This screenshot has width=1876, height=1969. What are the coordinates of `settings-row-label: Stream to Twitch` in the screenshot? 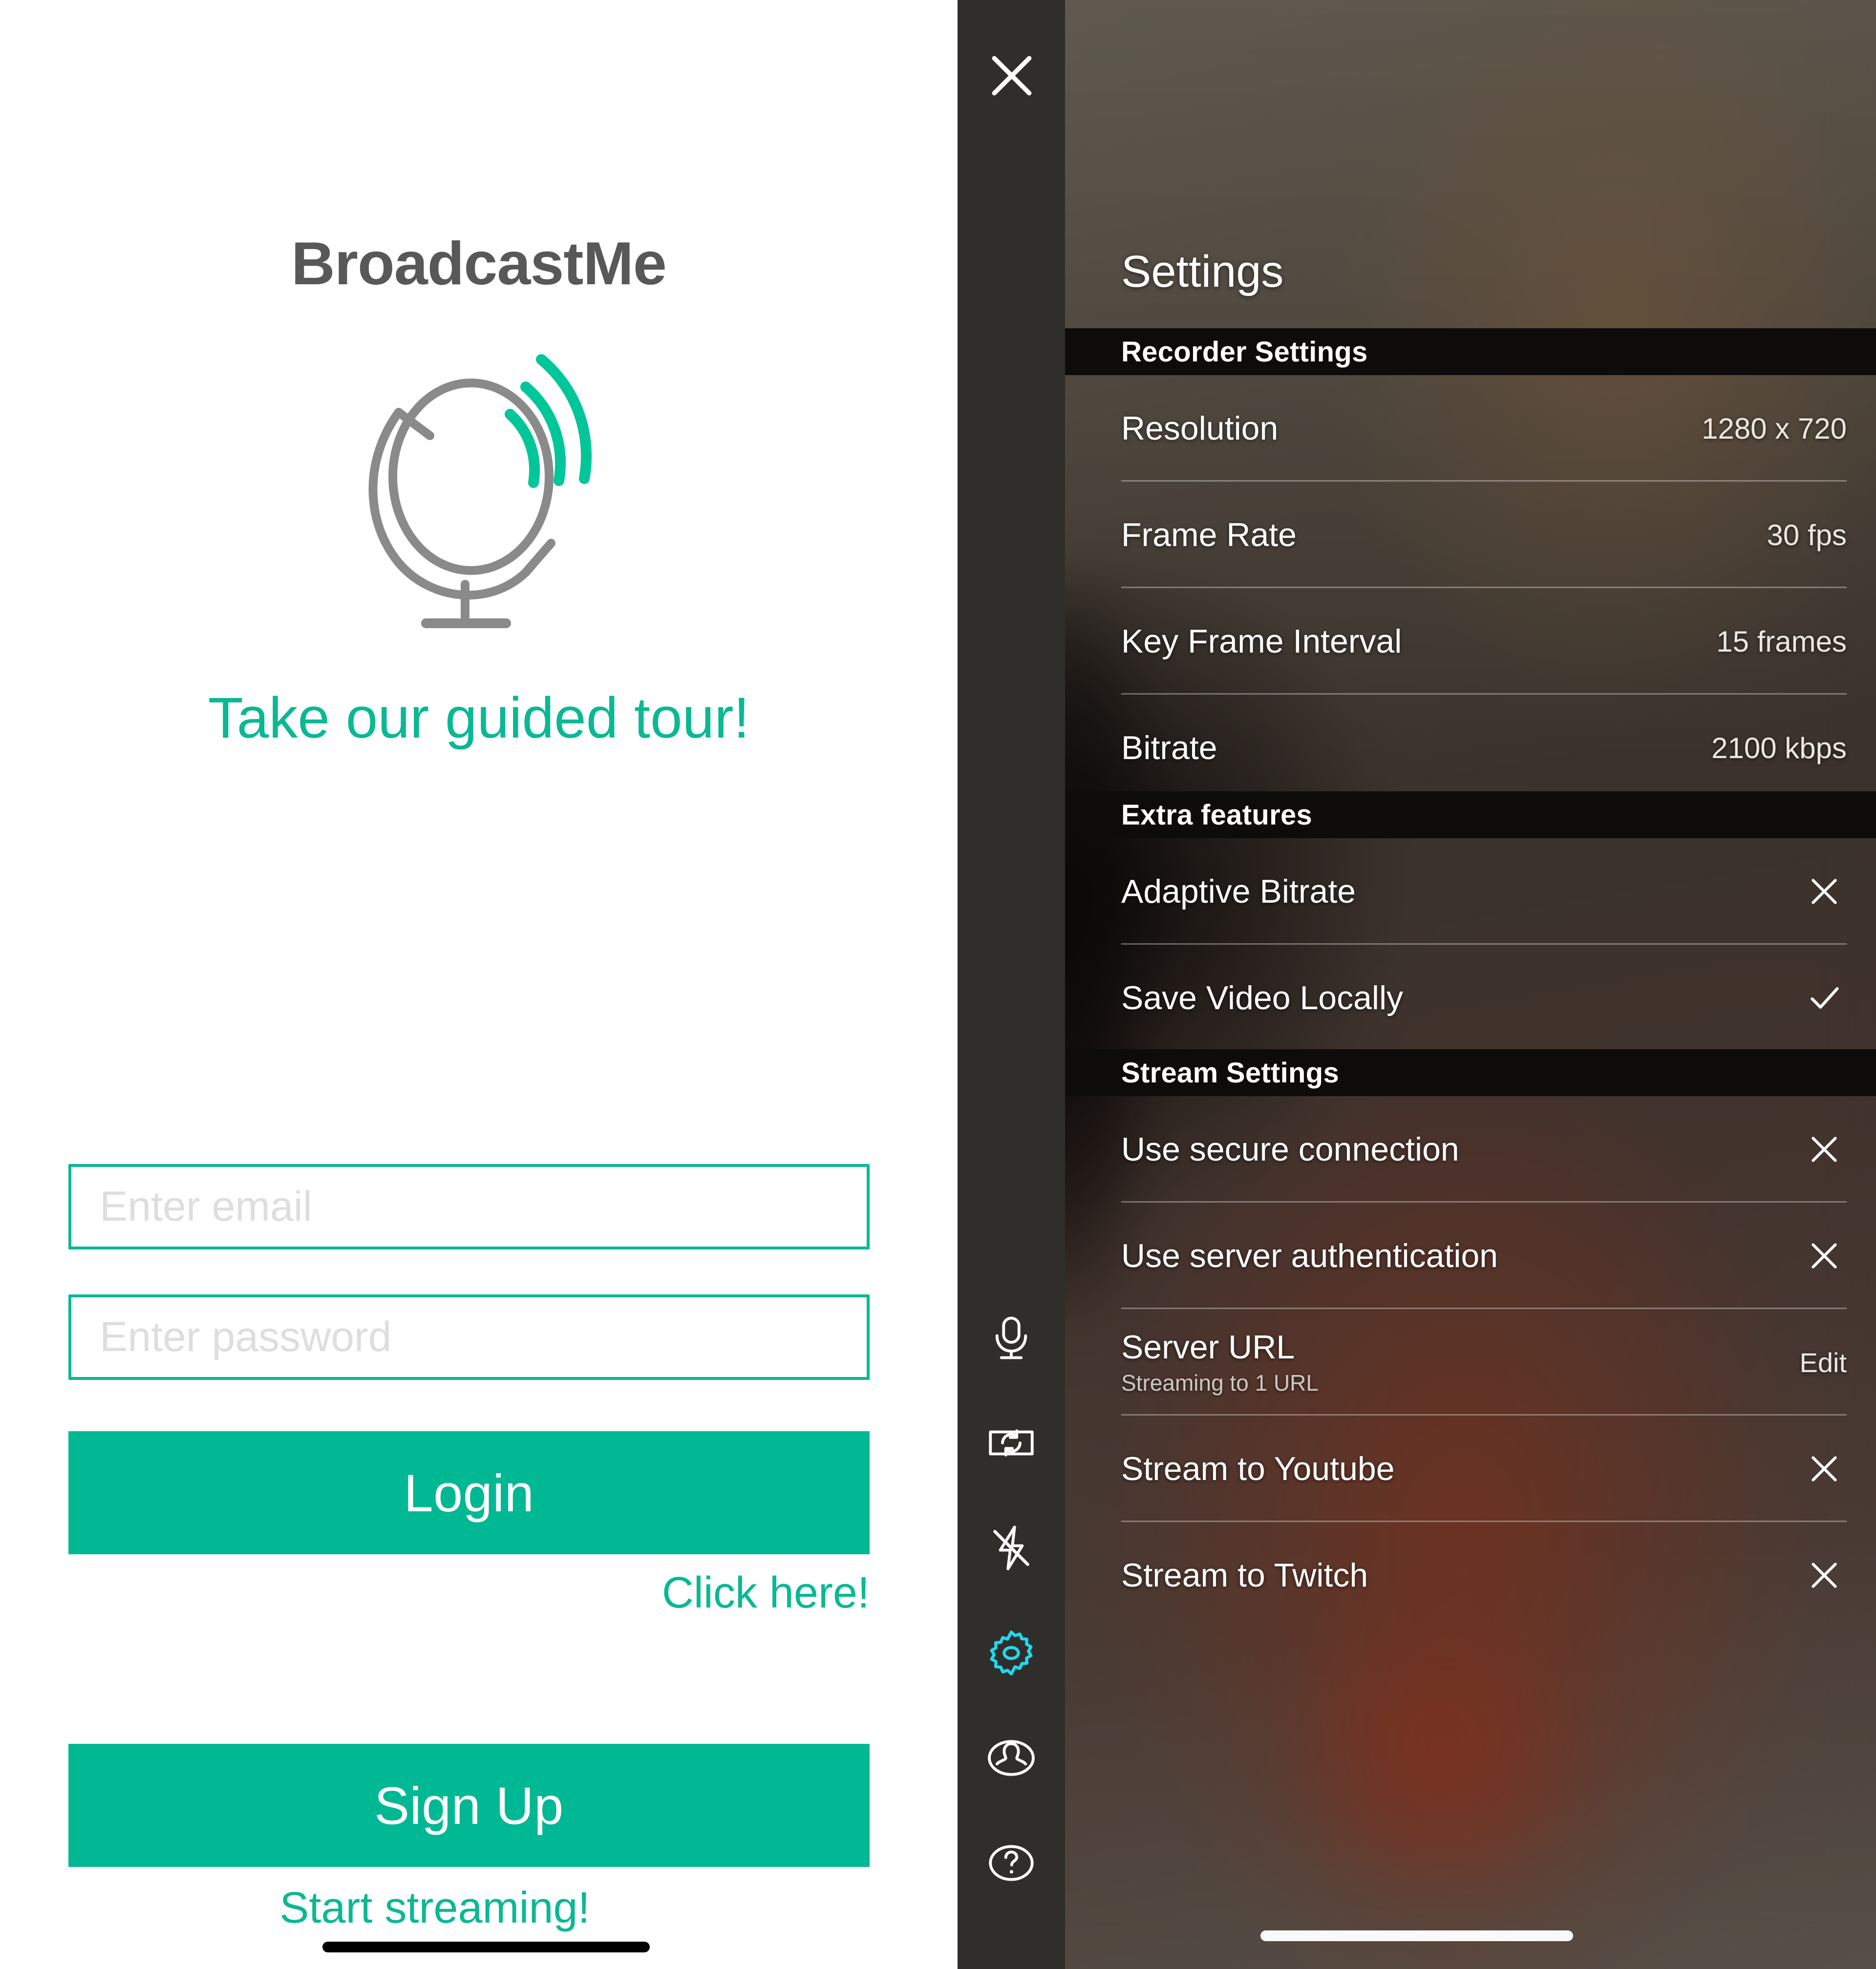 It's located at (1244, 1575).